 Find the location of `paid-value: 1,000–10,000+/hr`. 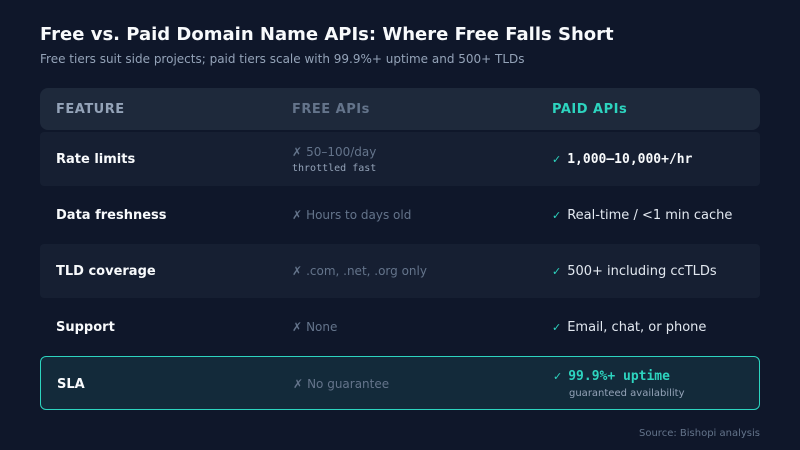

paid-value: 1,000–10,000+/hr is located at coordinates (630, 159).